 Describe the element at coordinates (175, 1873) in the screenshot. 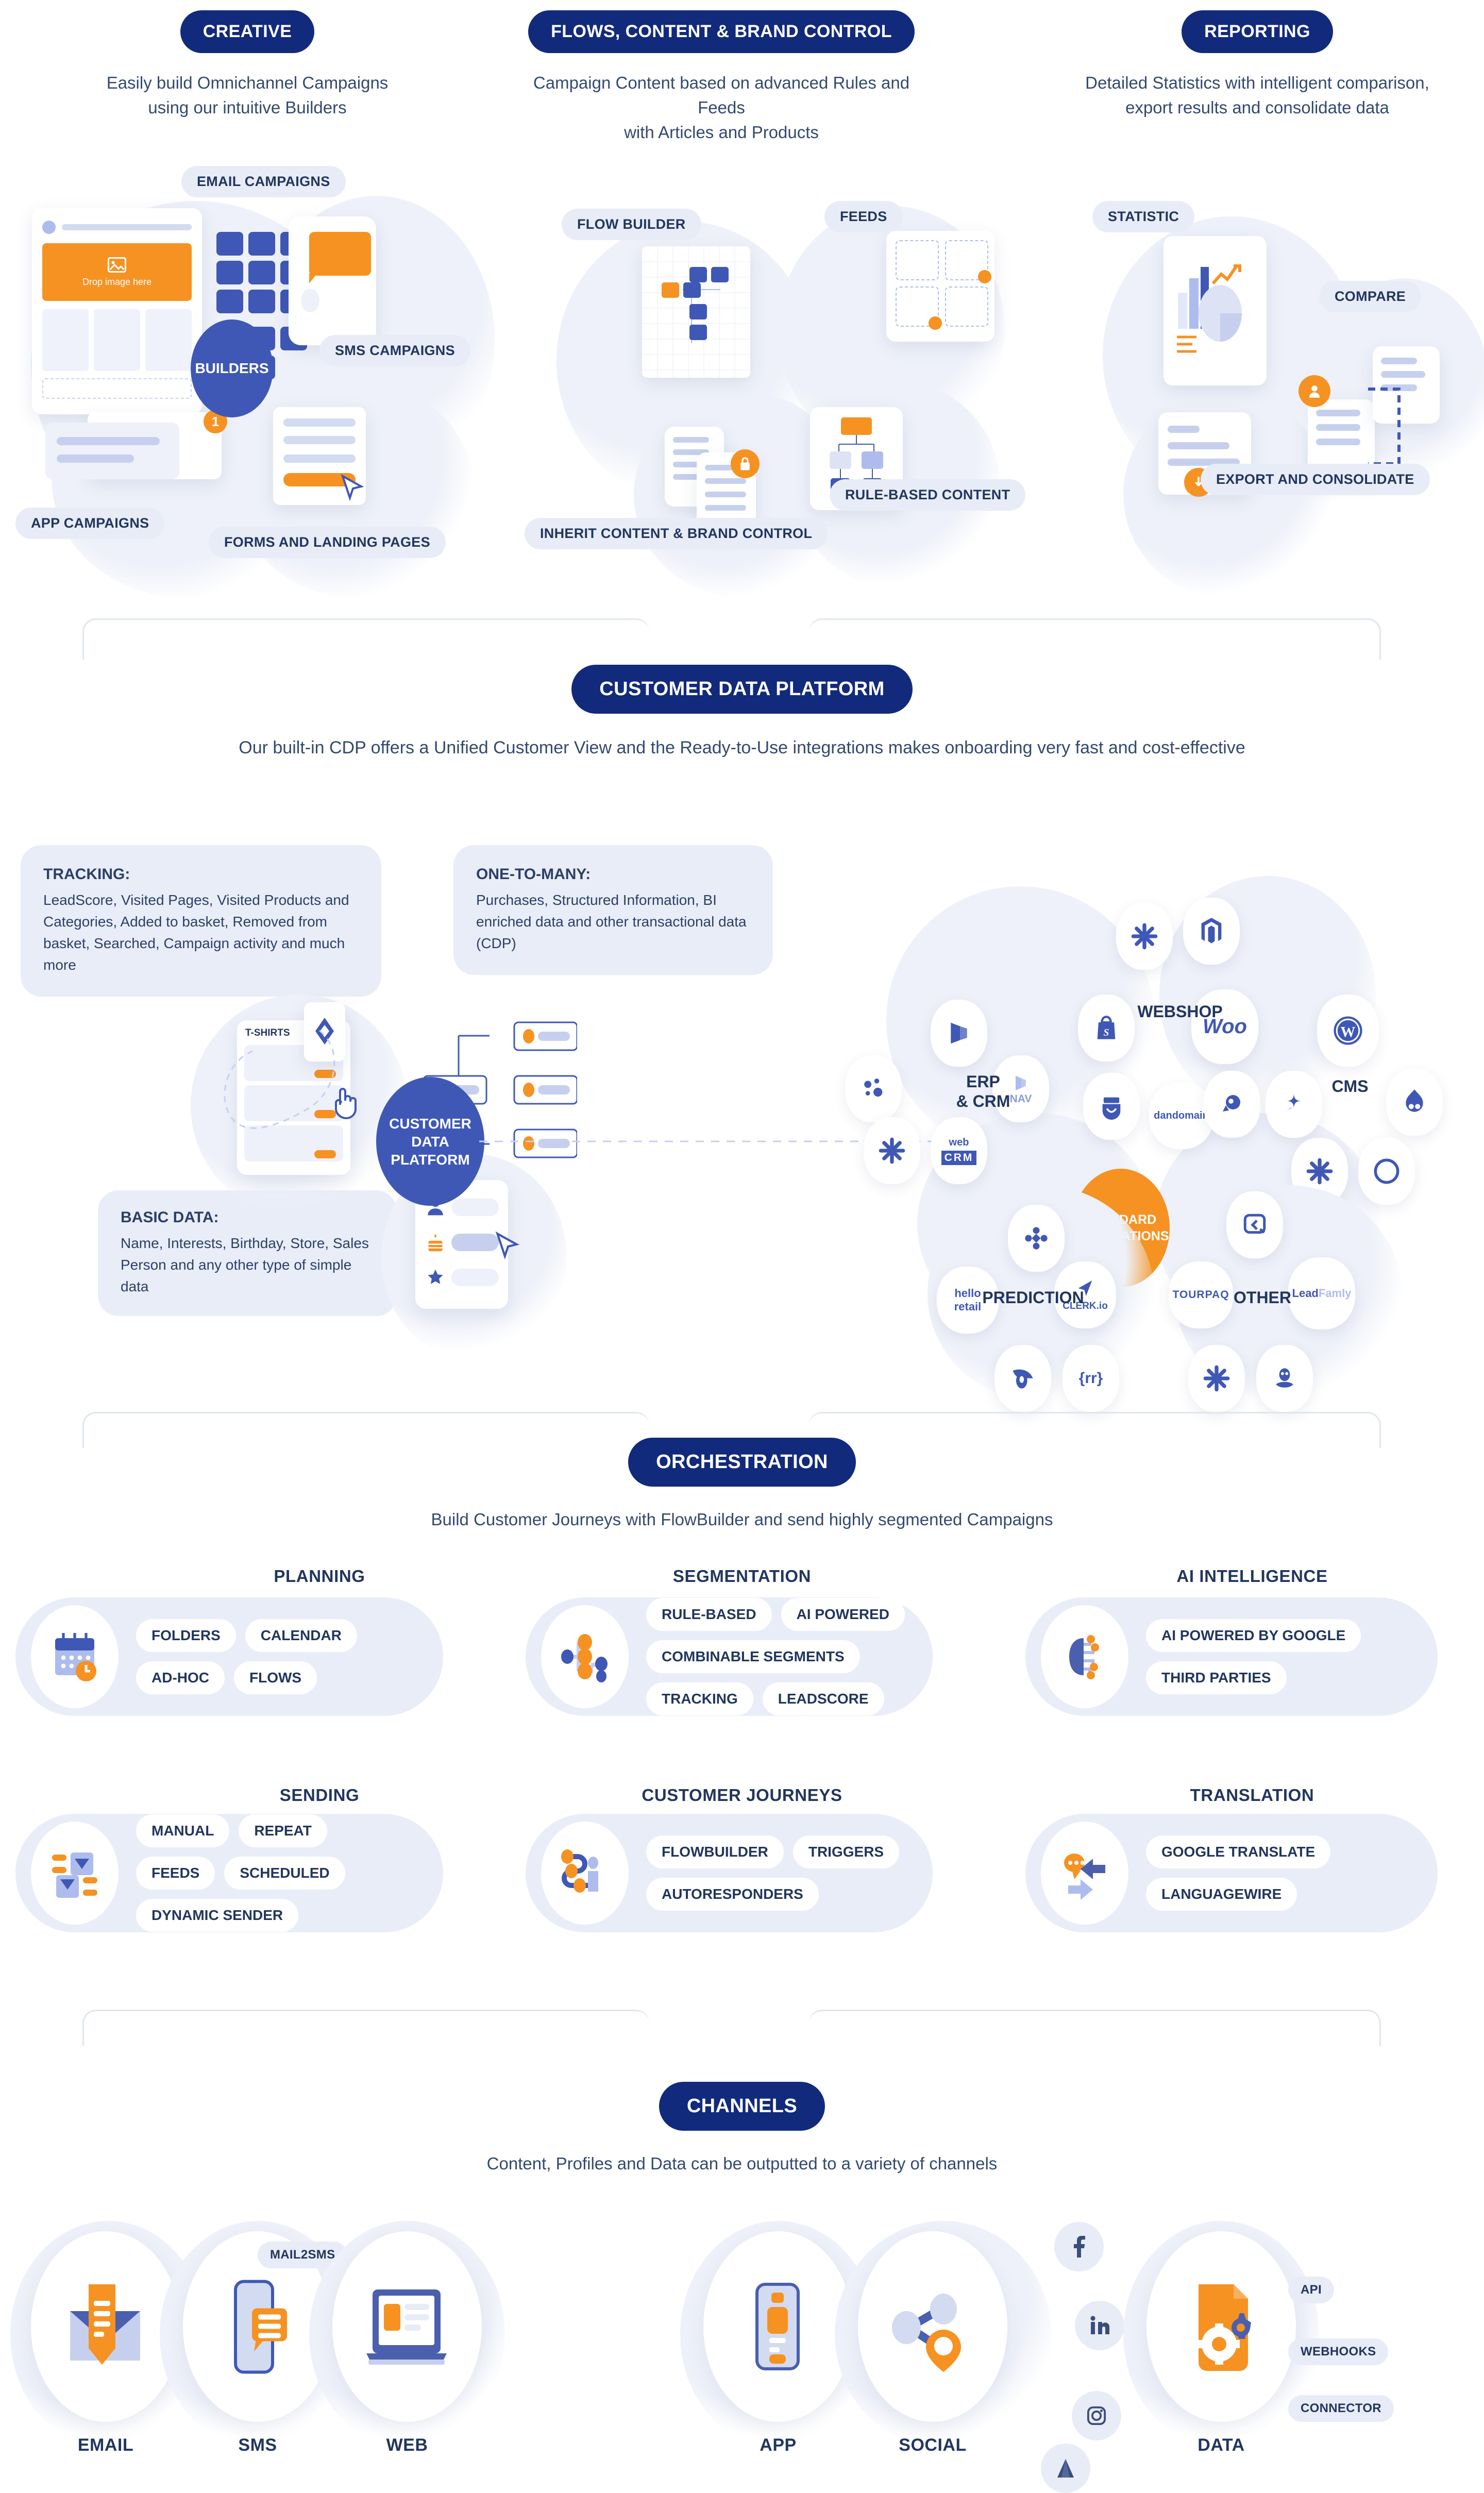

I see `chip-feeds: FEEDS` at that location.